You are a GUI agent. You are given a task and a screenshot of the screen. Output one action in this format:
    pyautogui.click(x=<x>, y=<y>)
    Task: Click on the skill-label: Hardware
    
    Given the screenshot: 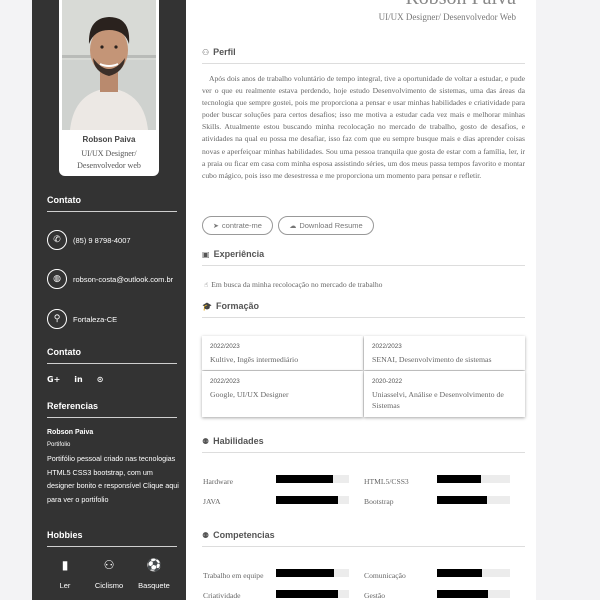 What is the action you would take?
    pyautogui.click(x=218, y=481)
    